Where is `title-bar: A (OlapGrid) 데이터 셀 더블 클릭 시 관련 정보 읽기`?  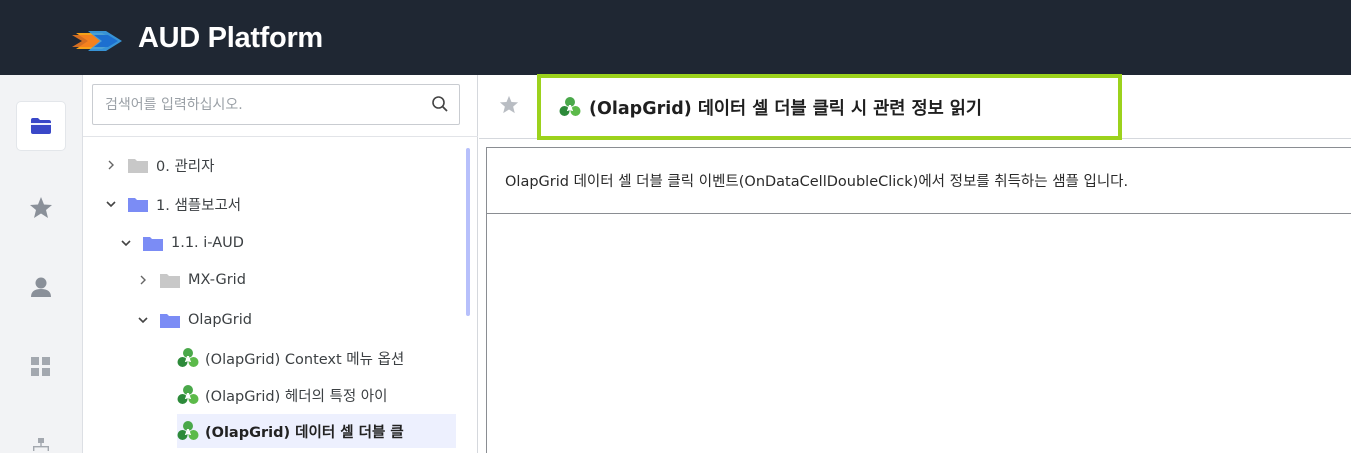 title-bar: A (OlapGrid) 데이터 셀 더블 클릭 시 관련 정보 읽기 is located at coordinates (915, 107).